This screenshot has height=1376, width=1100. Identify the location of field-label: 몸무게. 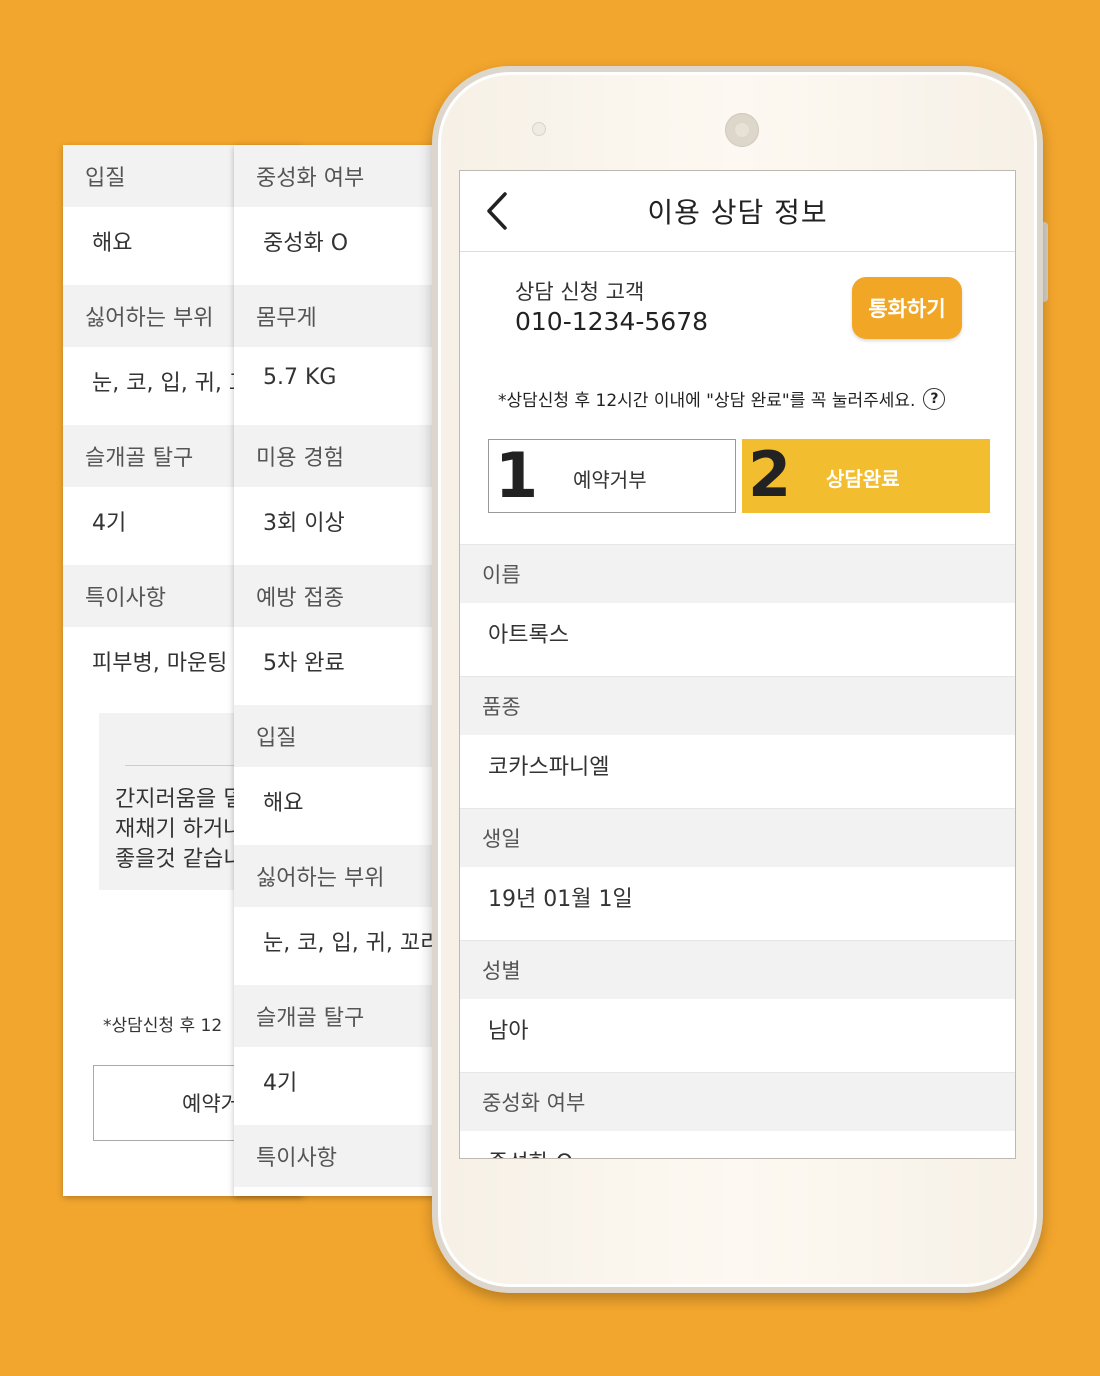
(349, 316).